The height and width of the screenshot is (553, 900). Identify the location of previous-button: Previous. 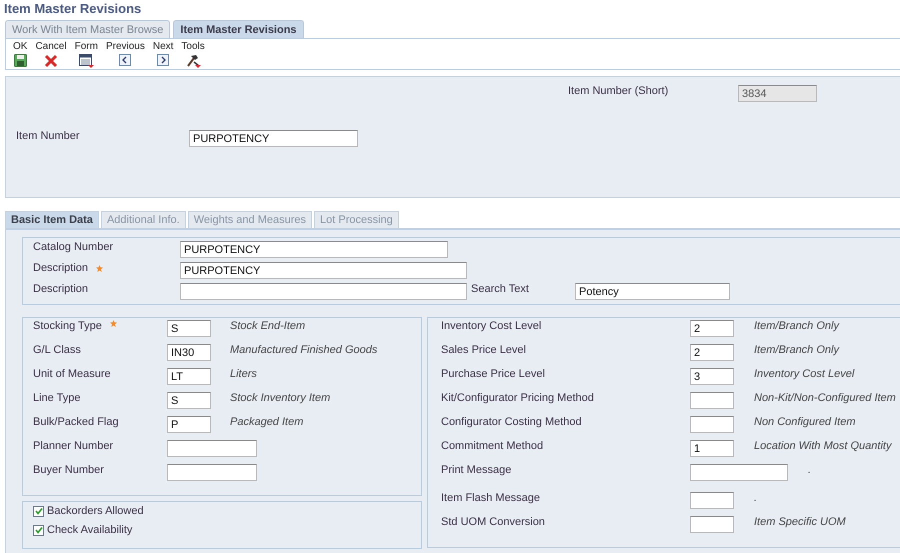
(127, 54).